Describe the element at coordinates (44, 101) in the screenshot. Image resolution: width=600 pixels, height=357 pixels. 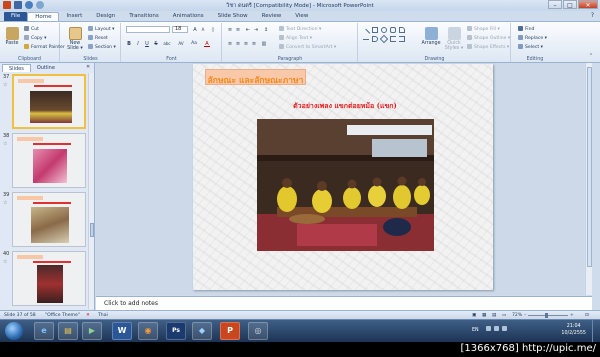
I see `slide-thumbnail: 37 ☆` at that location.